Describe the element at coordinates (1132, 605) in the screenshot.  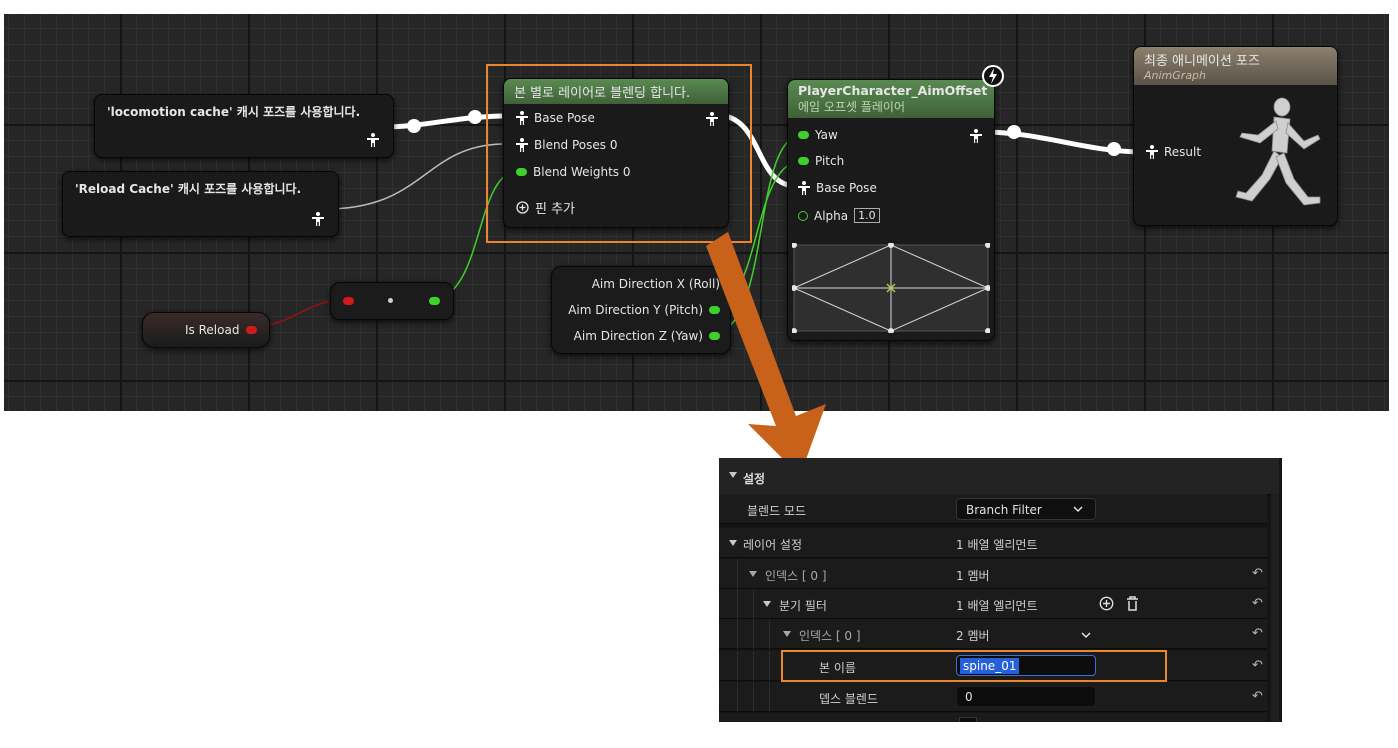
I see `trash-icon` at that location.